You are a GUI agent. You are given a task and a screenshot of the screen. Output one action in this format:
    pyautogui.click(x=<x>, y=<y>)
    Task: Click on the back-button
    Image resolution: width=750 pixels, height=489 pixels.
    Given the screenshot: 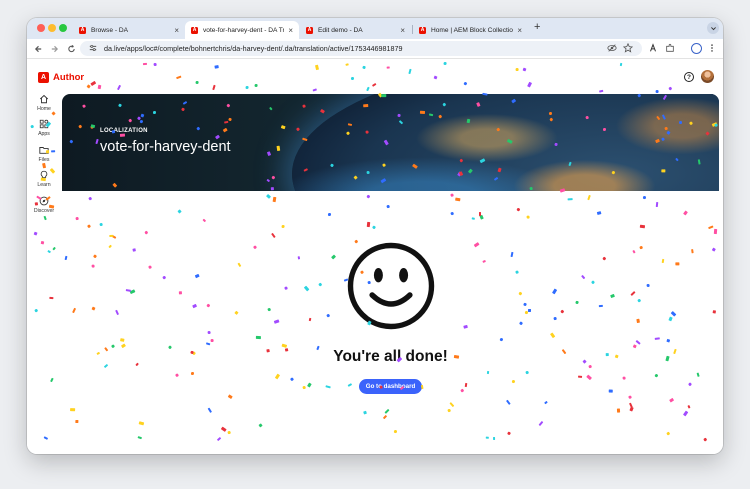 What is the action you would take?
    pyautogui.click(x=38, y=51)
    